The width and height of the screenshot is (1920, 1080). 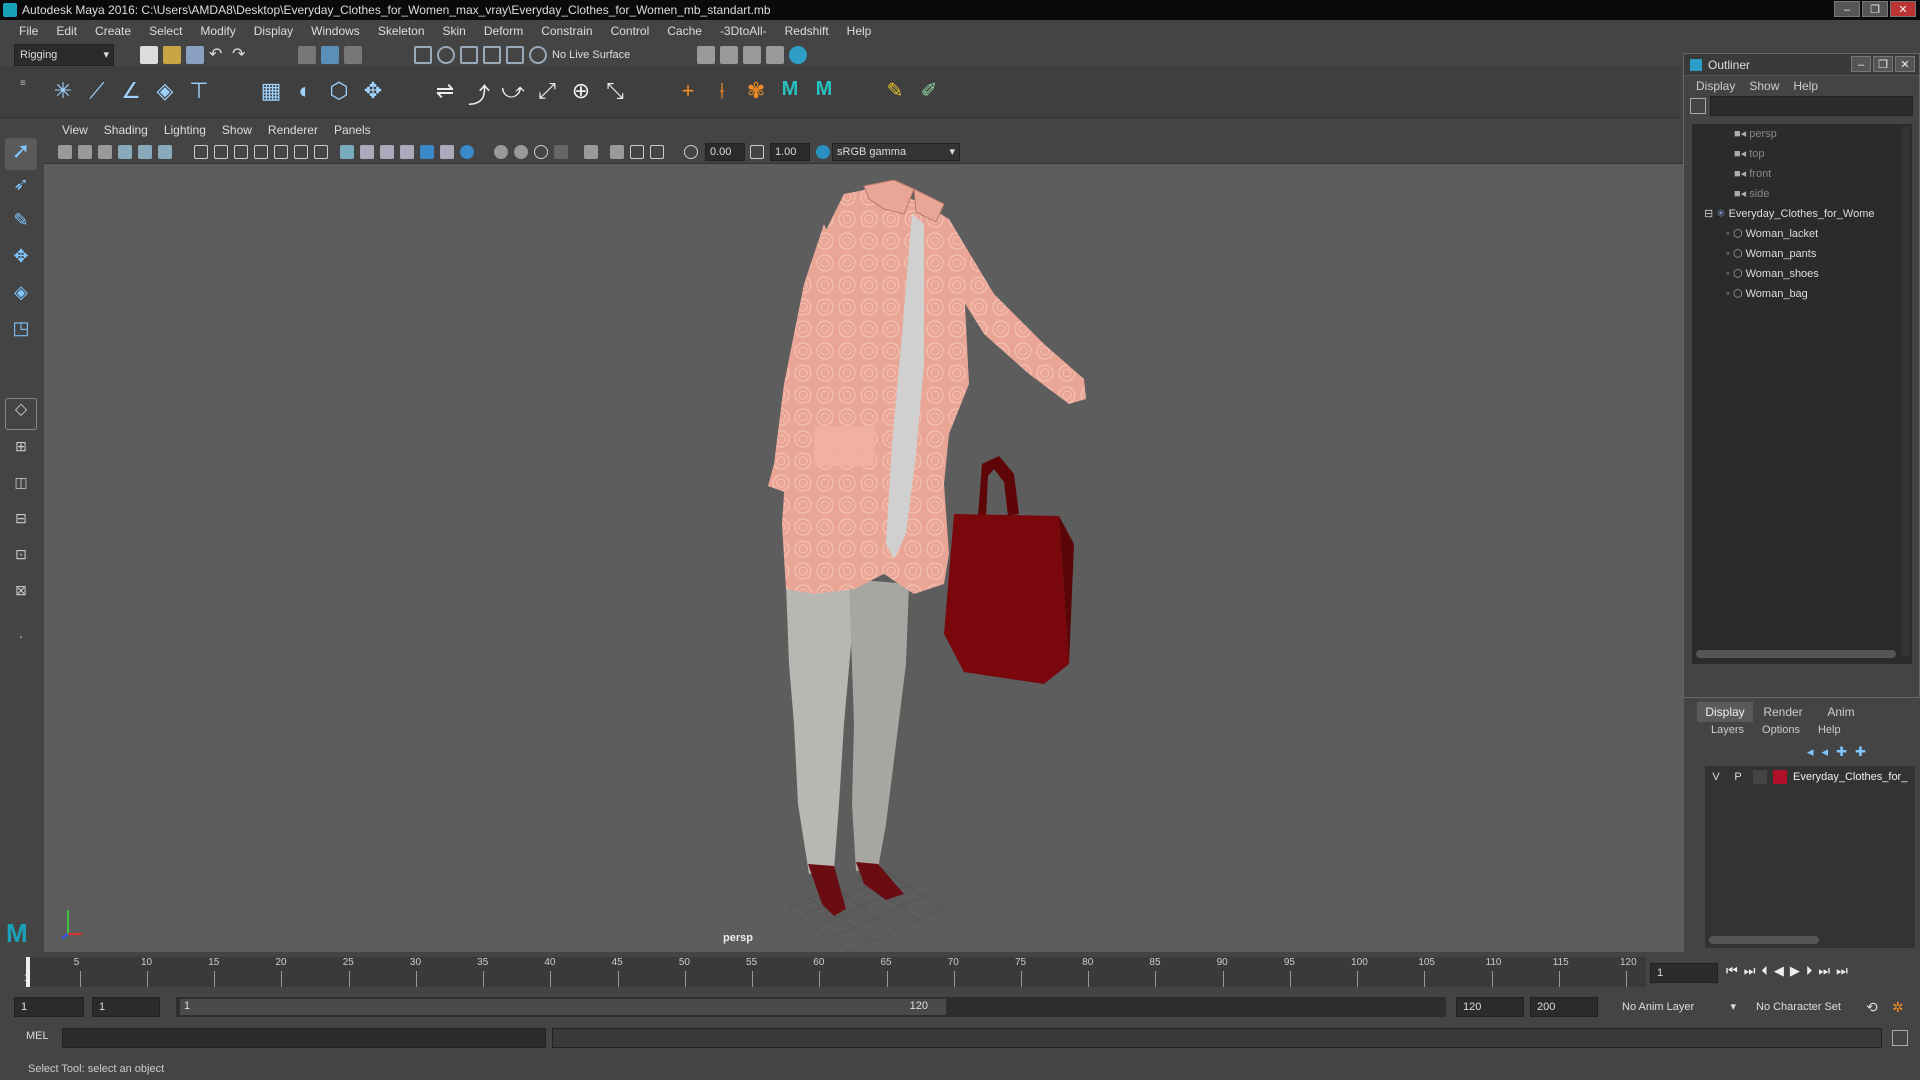 I want to click on layer-visibility: V, so click(x=1716, y=777).